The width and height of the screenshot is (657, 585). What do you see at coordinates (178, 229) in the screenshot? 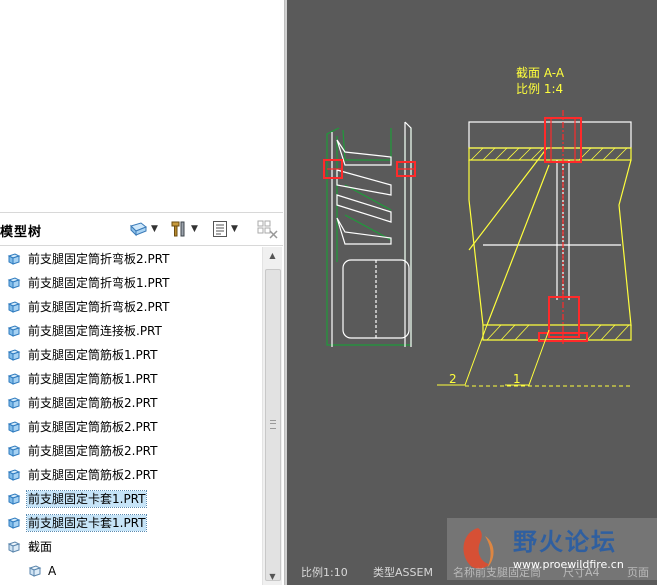
I see `settings-hammer-icon` at bounding box center [178, 229].